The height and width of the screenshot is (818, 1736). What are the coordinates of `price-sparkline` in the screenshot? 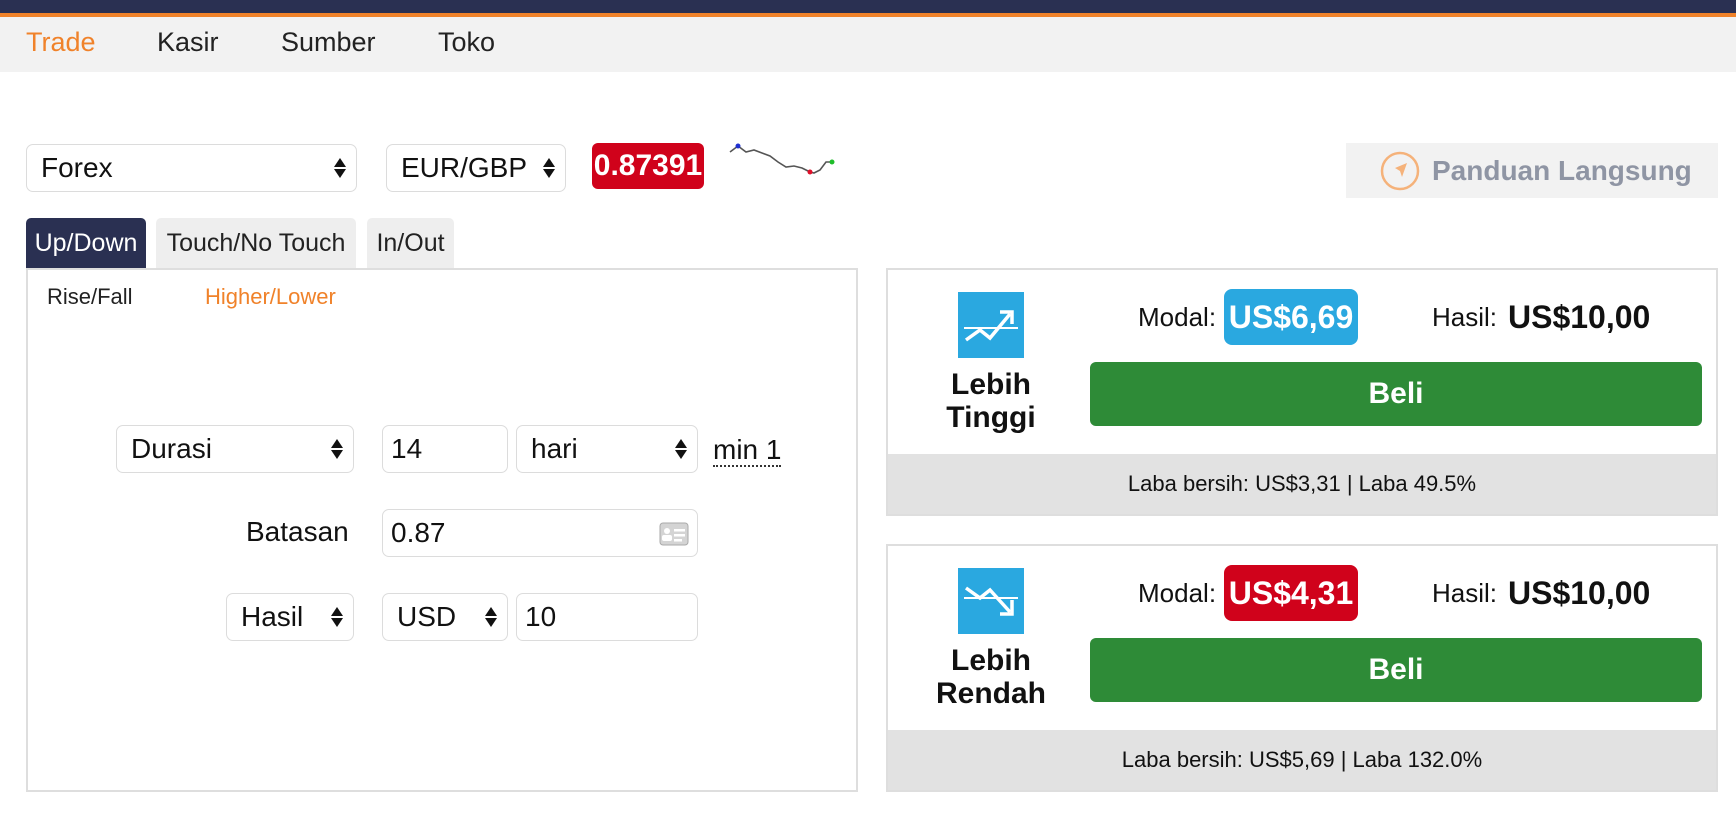 It's located at (782, 159).